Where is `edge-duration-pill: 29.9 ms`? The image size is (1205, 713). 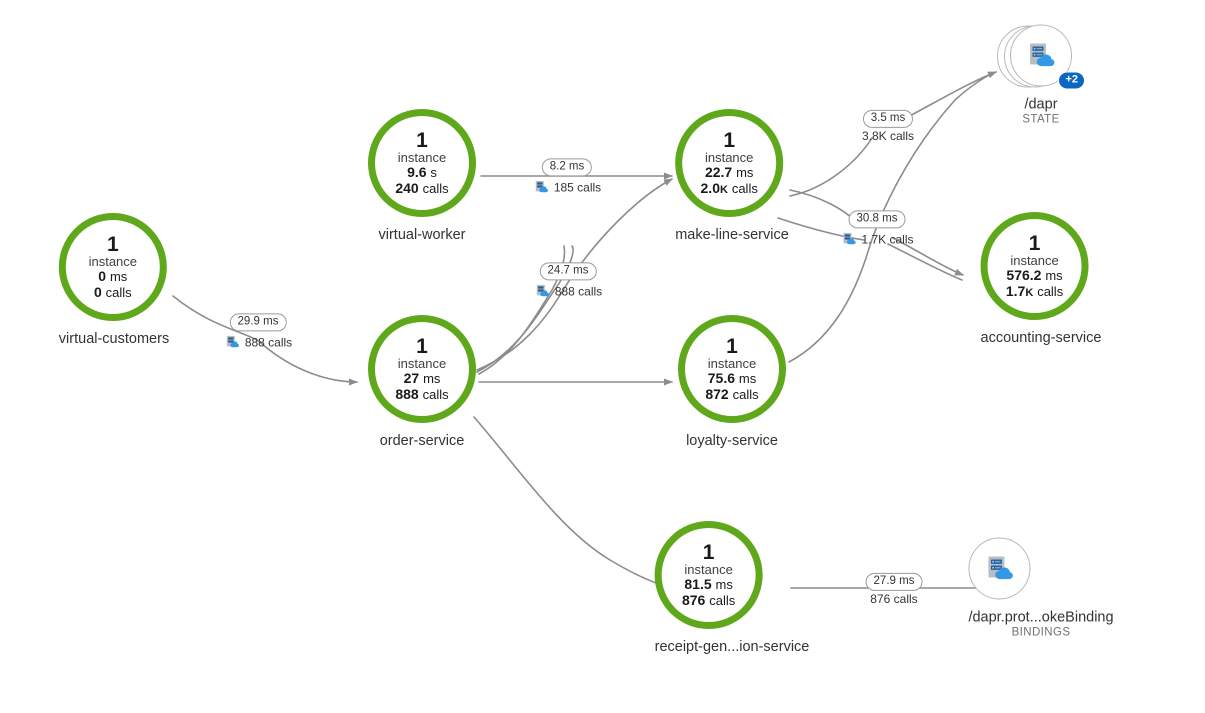
edge-duration-pill: 29.9 ms is located at coordinates (258, 322).